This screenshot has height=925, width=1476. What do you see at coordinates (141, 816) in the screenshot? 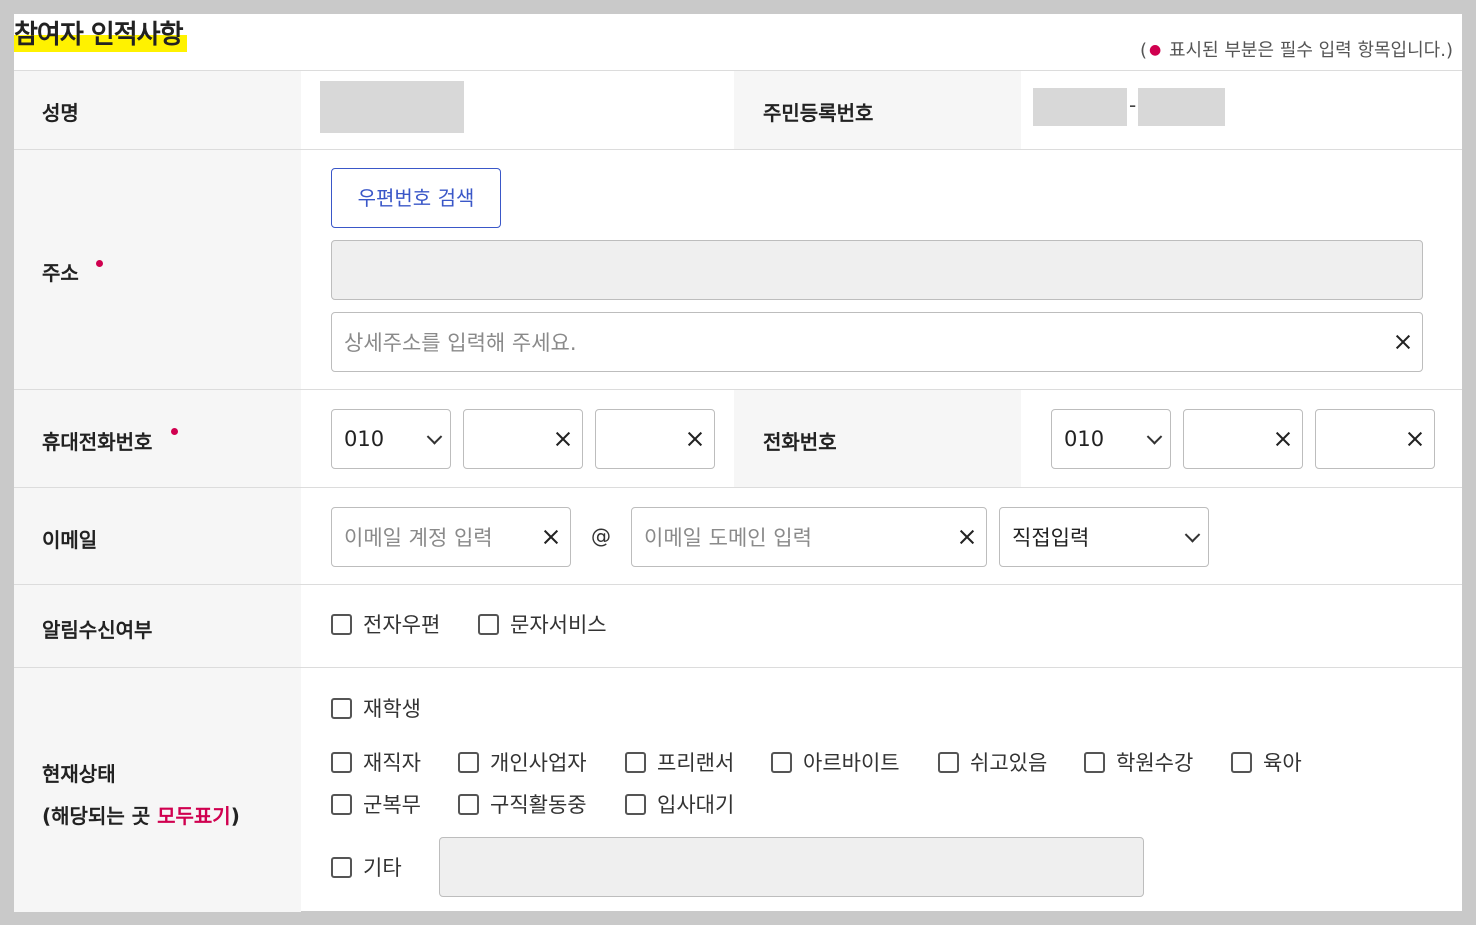
I see `status-sublabel: (해당되는 곳 모두표기)` at bounding box center [141, 816].